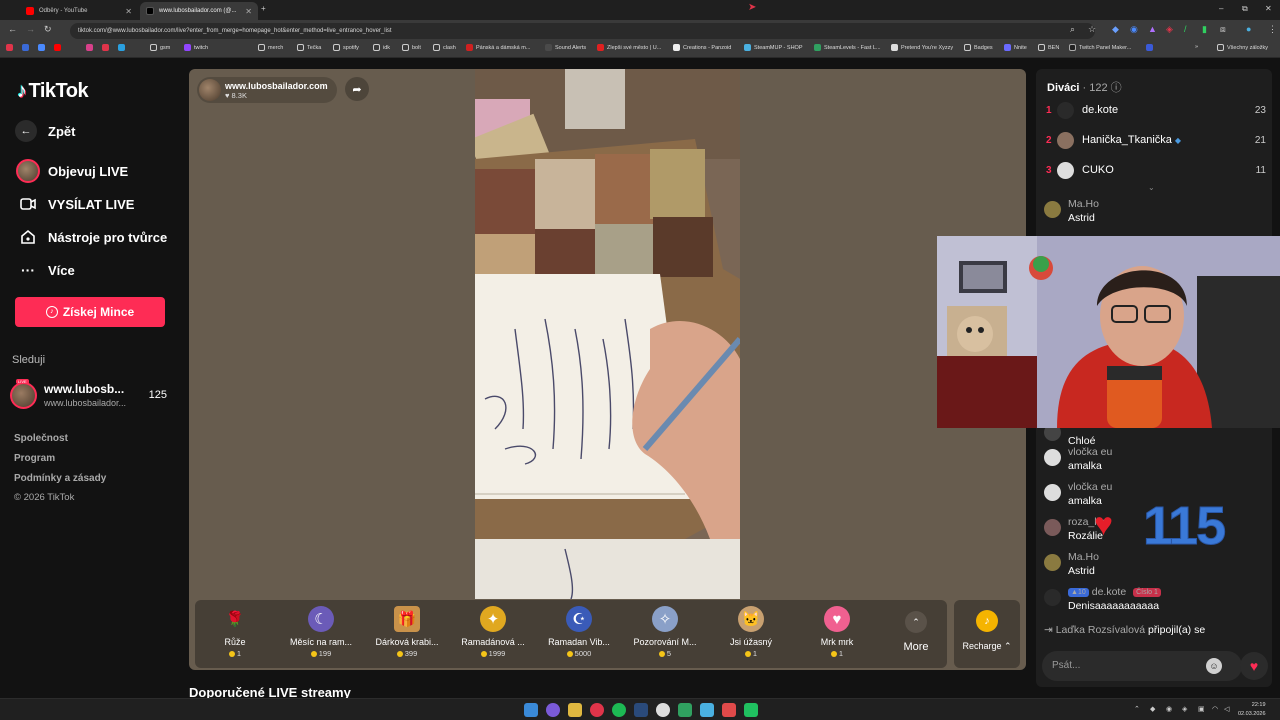 This screenshot has width=1280, height=720. Describe the element at coordinates (922, 47) in the screenshot. I see `bookmark-item: Pretend You're Xyzzy` at that location.